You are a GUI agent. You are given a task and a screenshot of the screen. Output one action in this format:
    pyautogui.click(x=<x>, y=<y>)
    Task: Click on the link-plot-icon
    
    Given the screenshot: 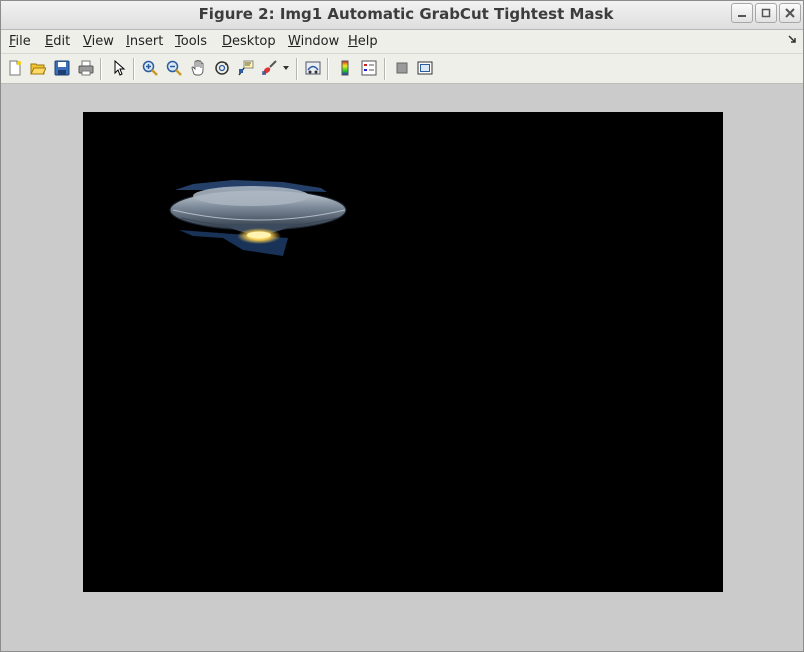 What is the action you would take?
    pyautogui.click(x=313, y=68)
    